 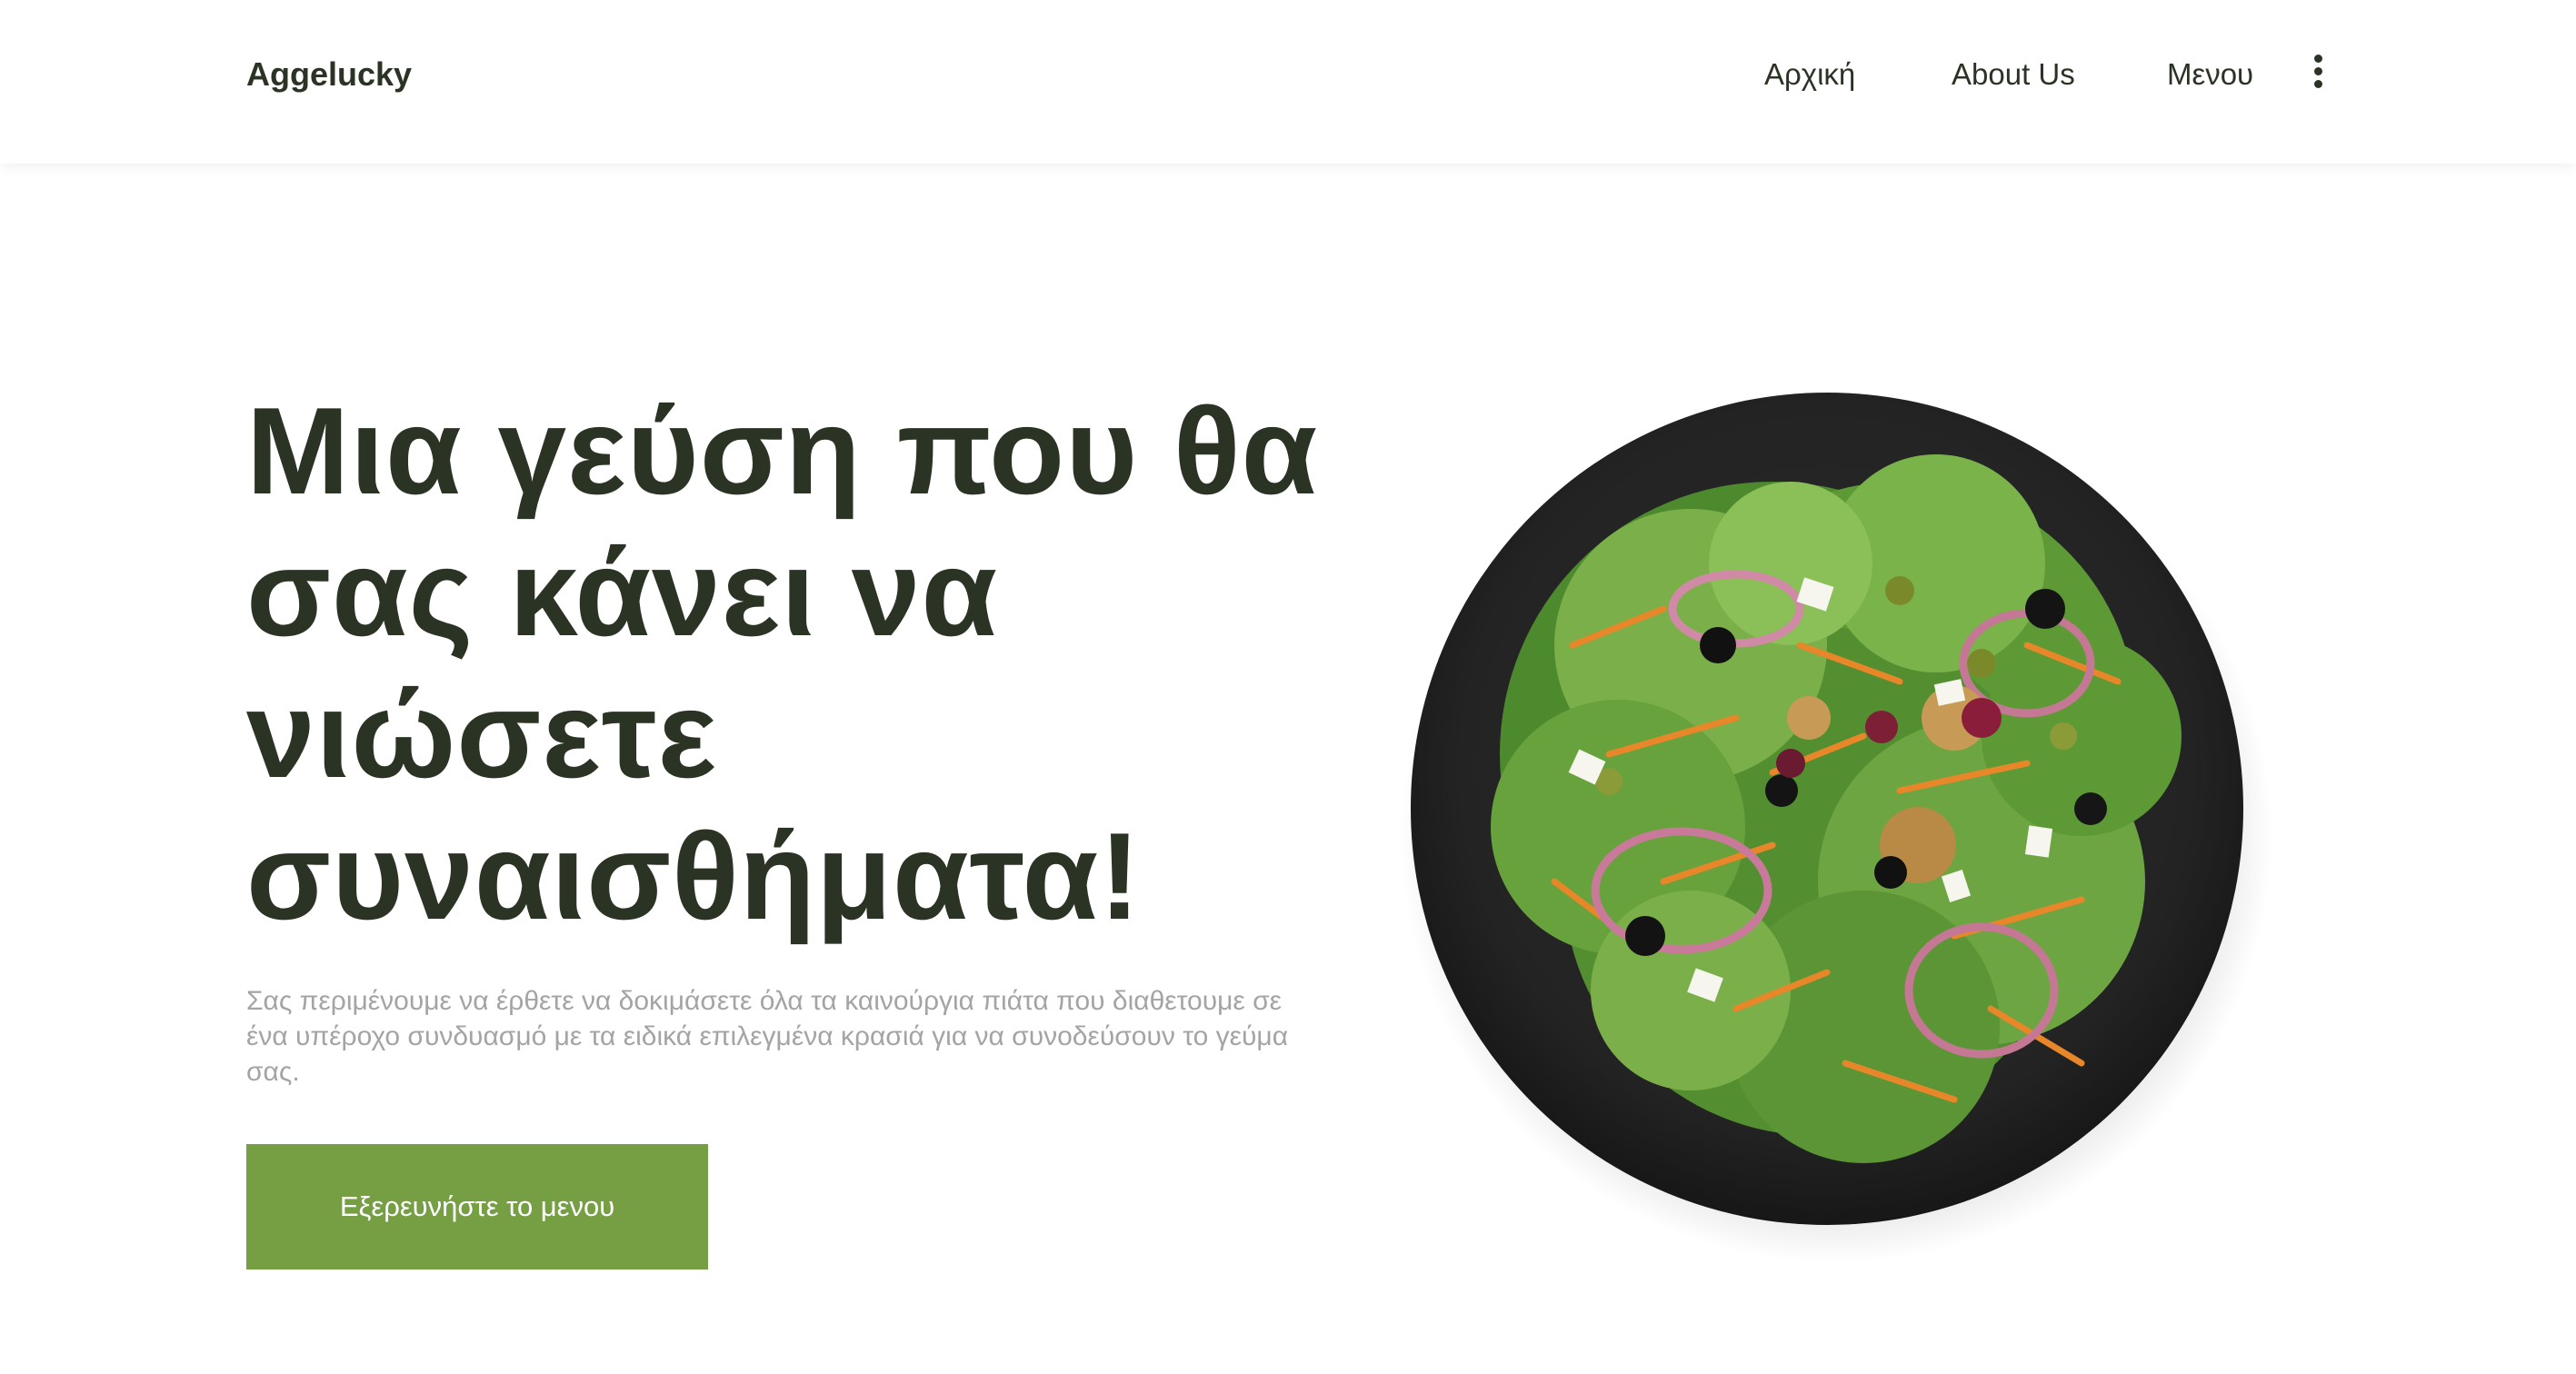 I want to click on nav-menu: Μενου, so click(x=2210, y=74).